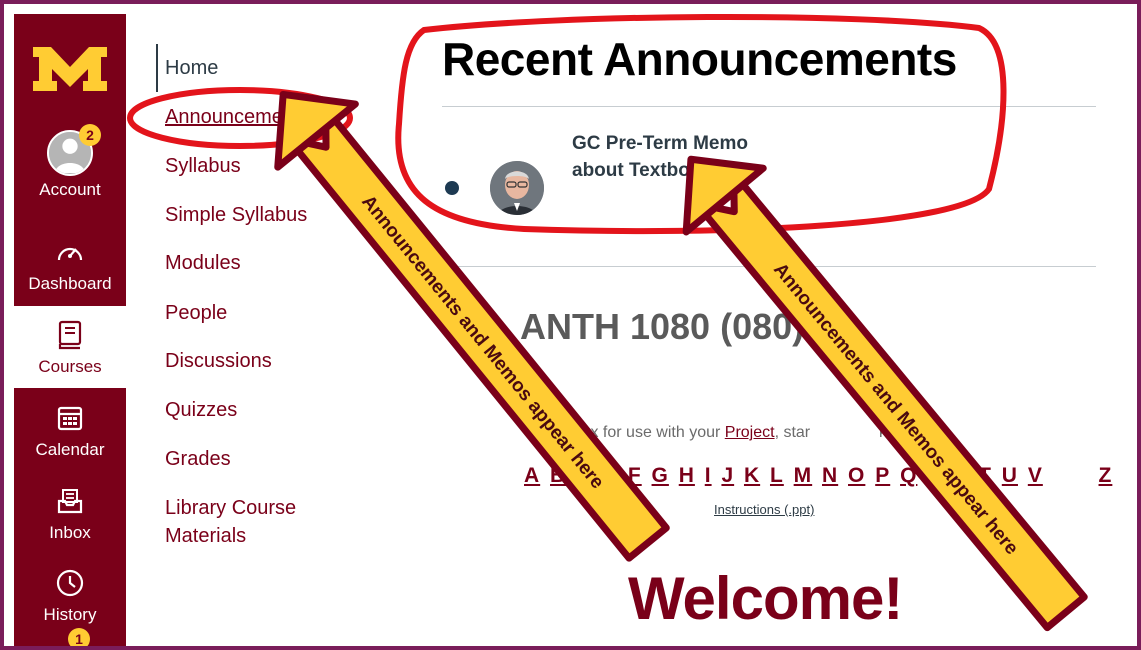 The width and height of the screenshot is (1141, 650). I want to click on announcement-title-line2: about Textbook, so click(642, 170).